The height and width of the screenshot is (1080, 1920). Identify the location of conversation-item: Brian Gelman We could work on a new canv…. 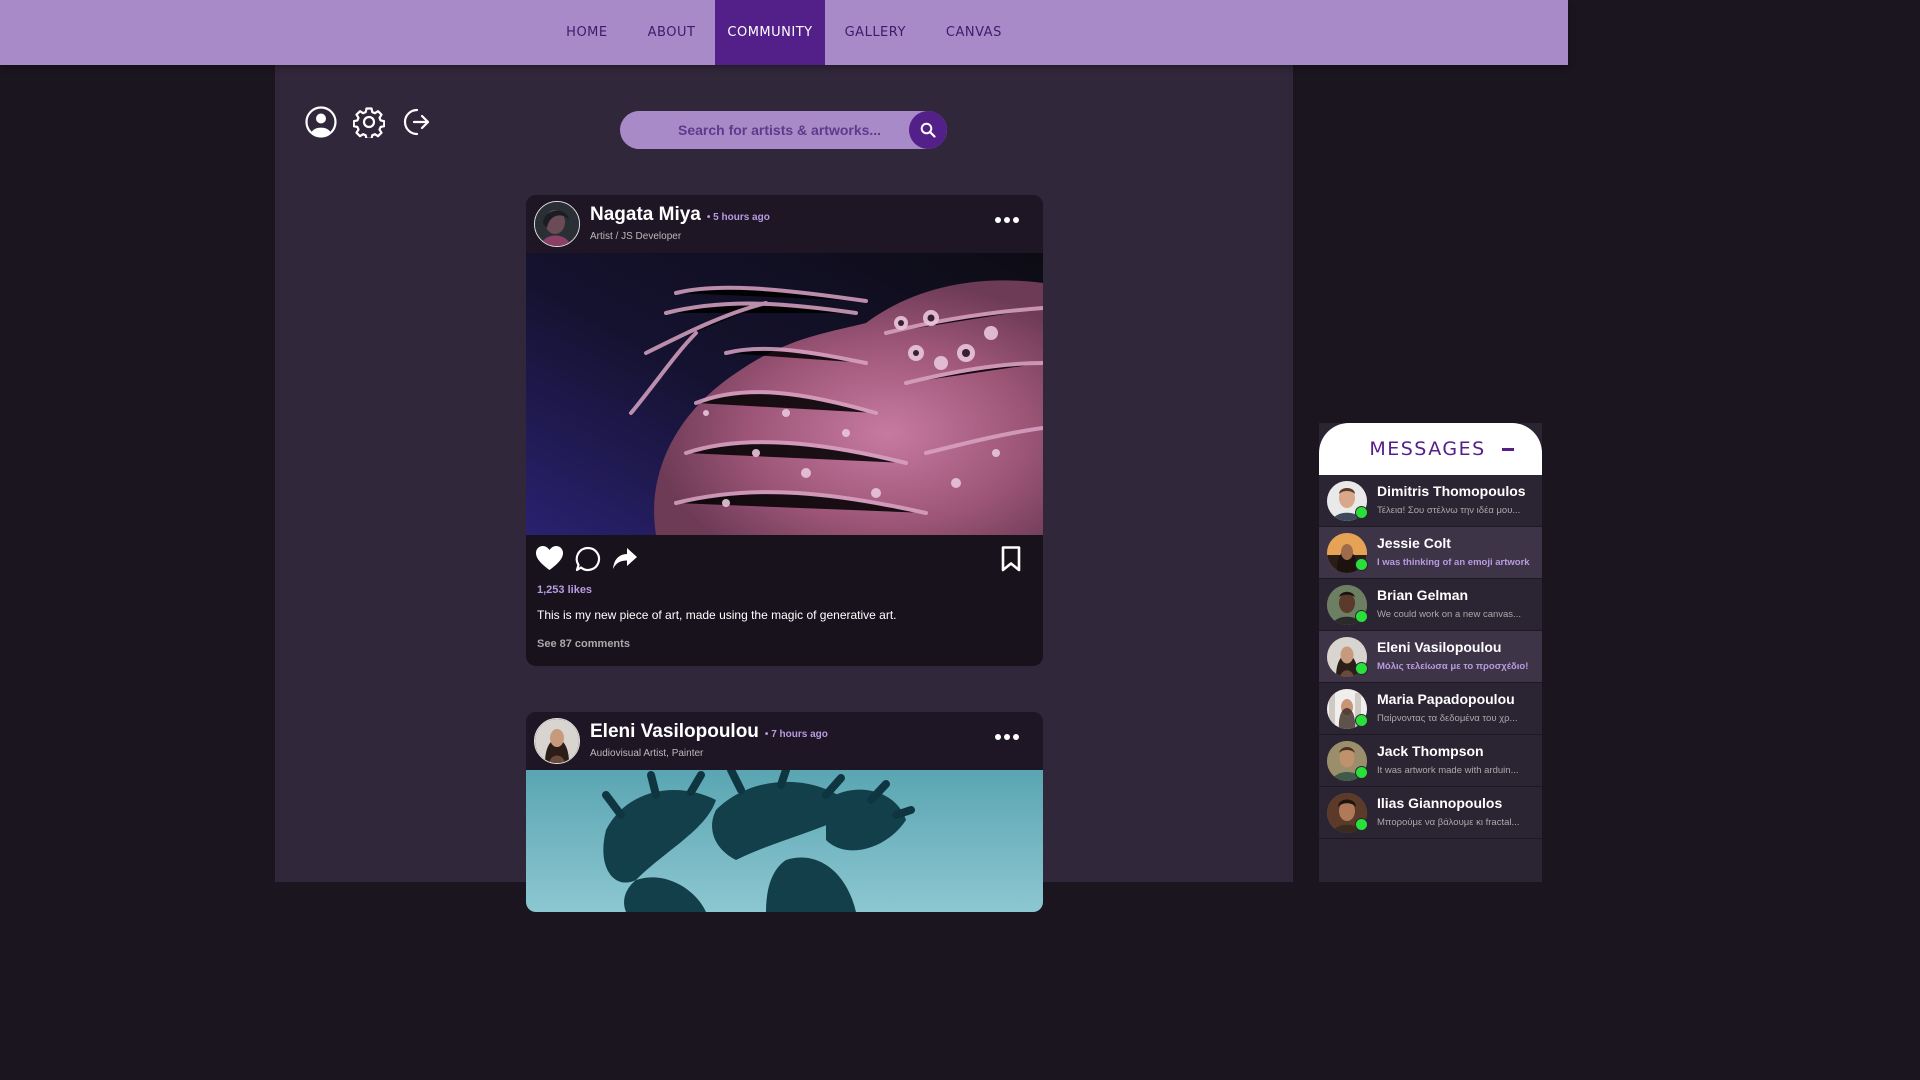
(1430, 605).